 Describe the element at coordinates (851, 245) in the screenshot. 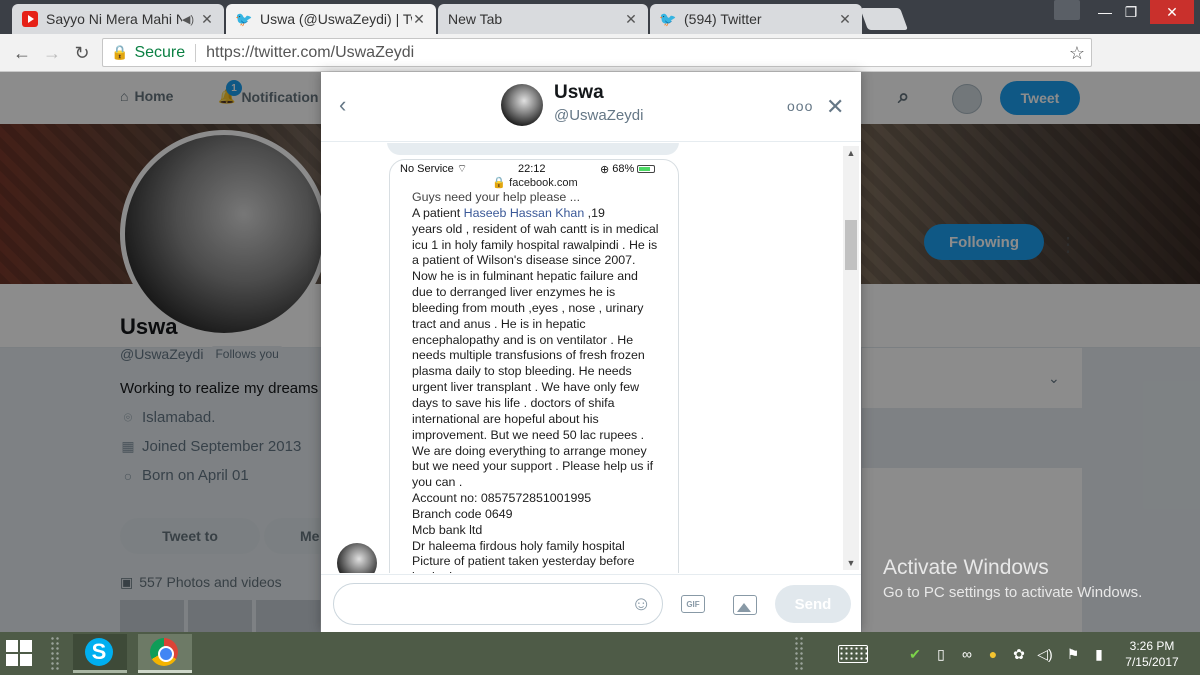

I see `scrollbar-thumb` at that location.